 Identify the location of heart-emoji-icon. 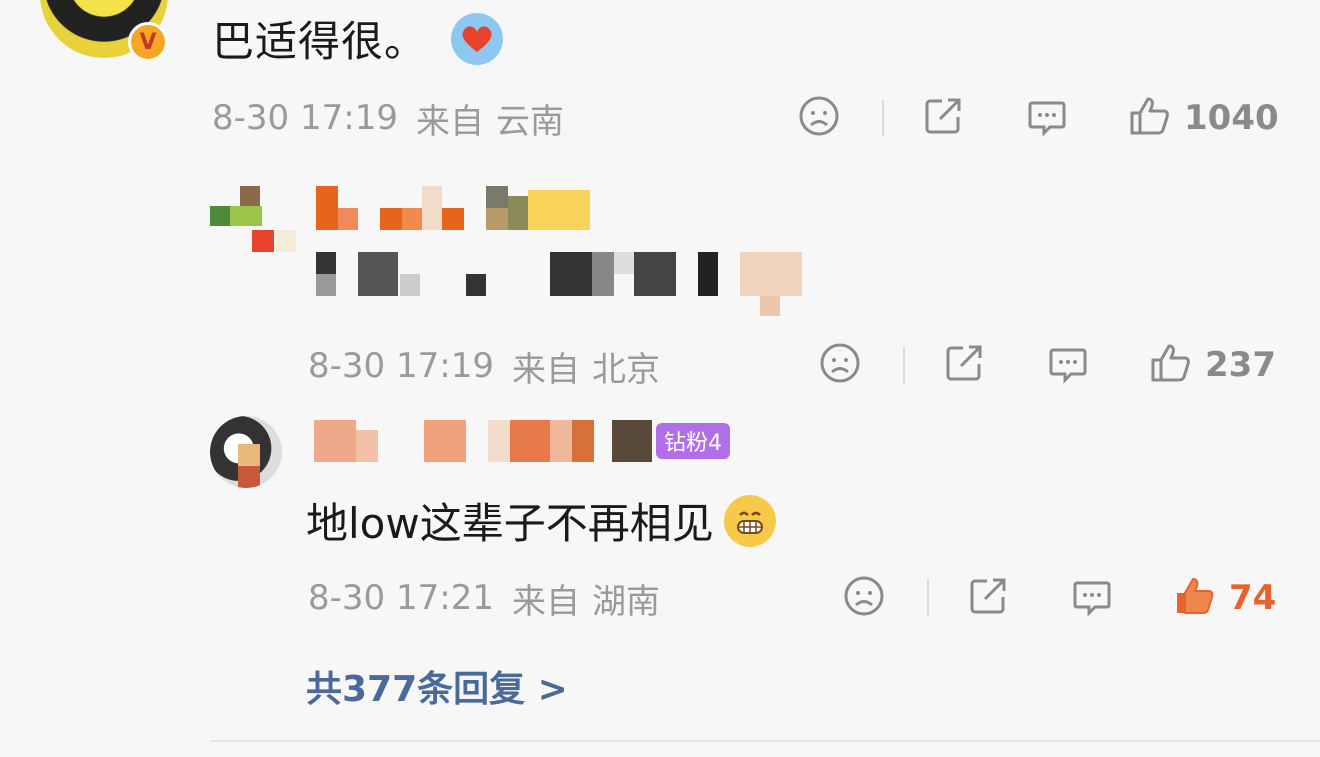
(477, 38).